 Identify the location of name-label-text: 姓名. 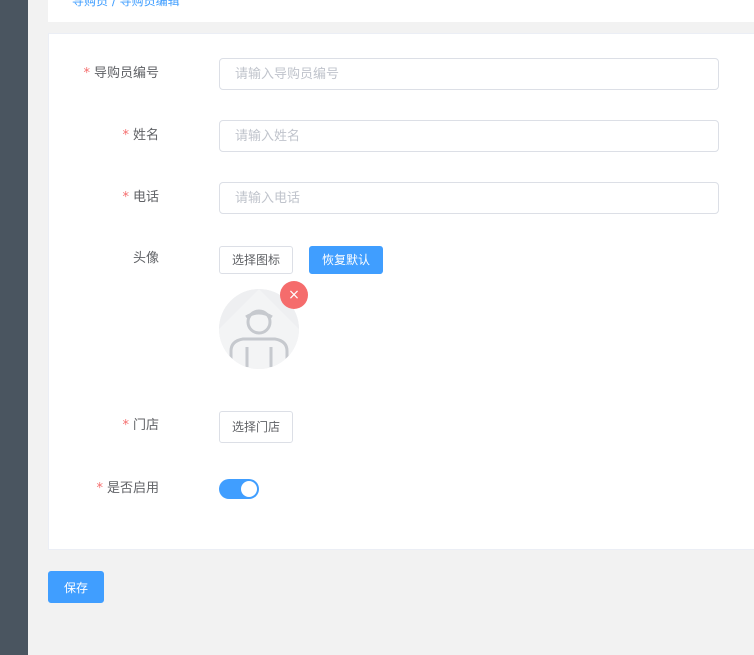
(145, 135).